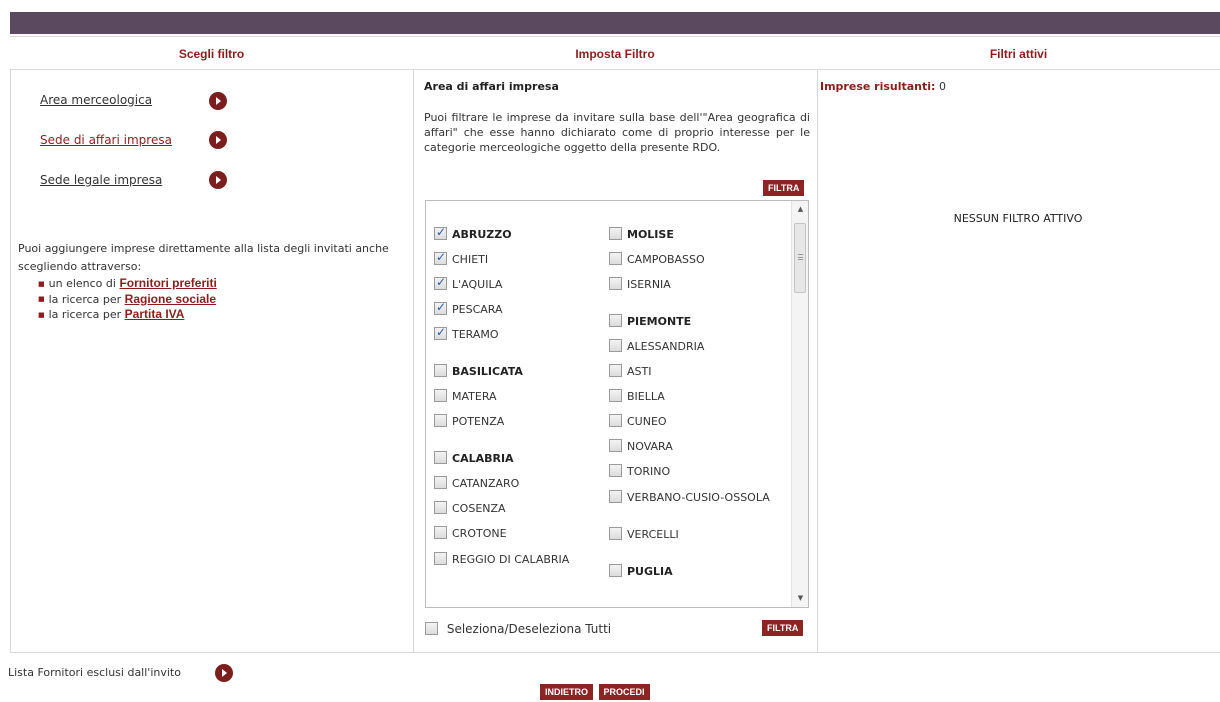  I want to click on province-row: COSENZA, so click(519, 513).